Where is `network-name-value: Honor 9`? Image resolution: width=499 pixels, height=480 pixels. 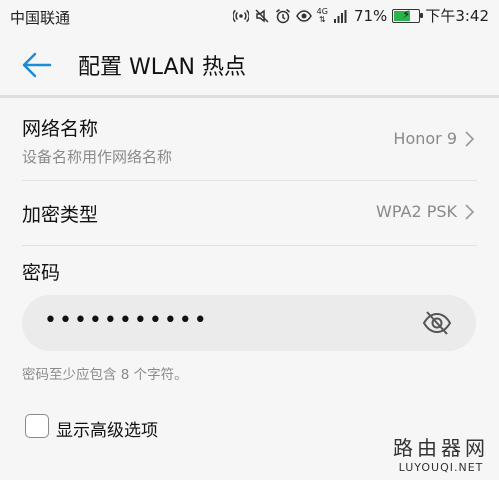 network-name-value: Honor 9 is located at coordinates (425, 138).